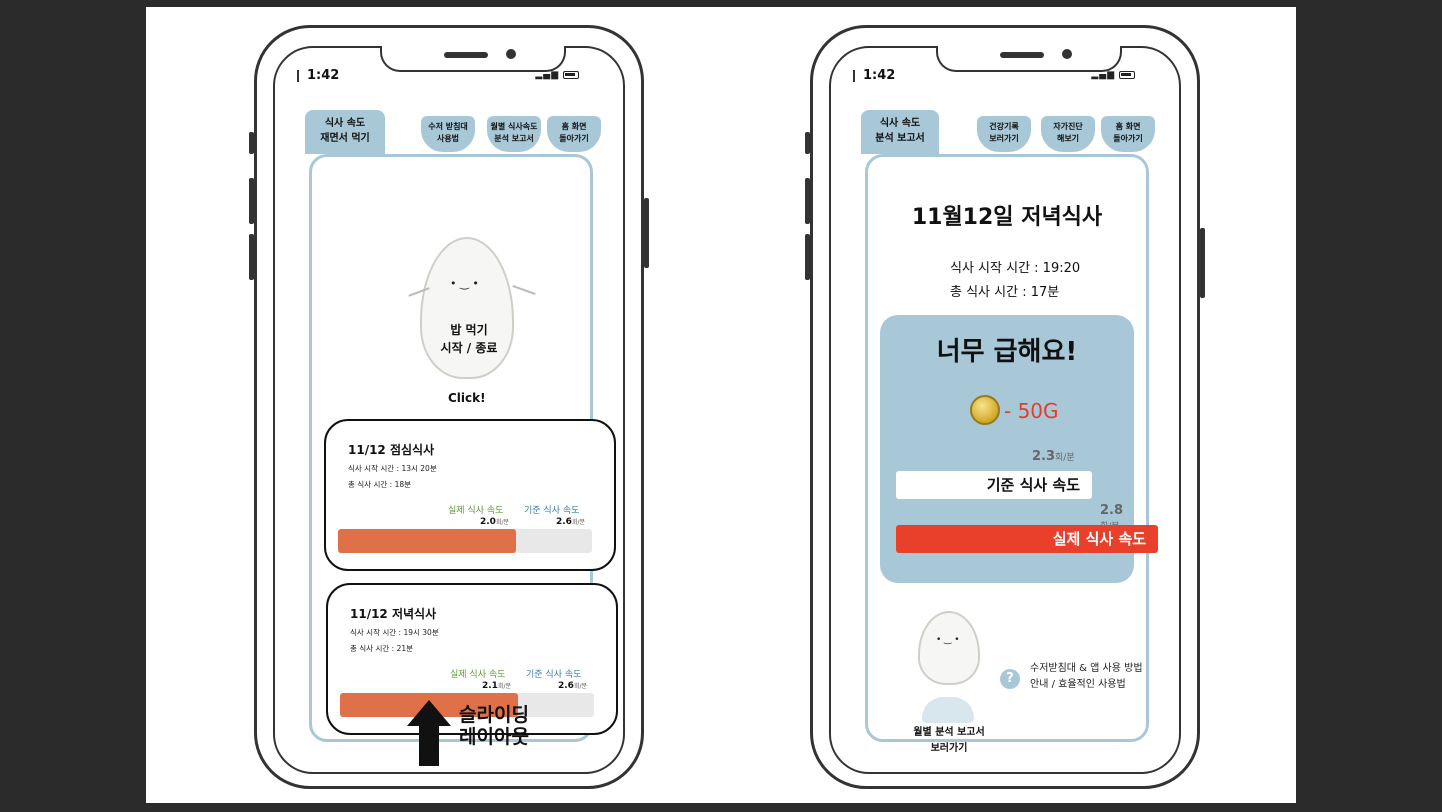 The width and height of the screenshot is (1442, 812). What do you see at coordinates (514, 134) in the screenshot?
I see `tab-monthly-report: 월별 식사속도 분석 보고서` at bounding box center [514, 134].